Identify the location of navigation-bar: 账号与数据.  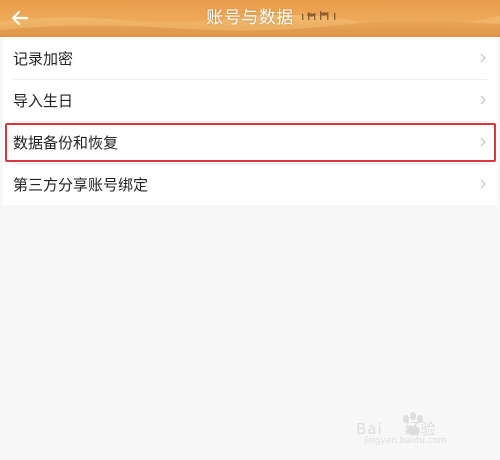
(250, 18).